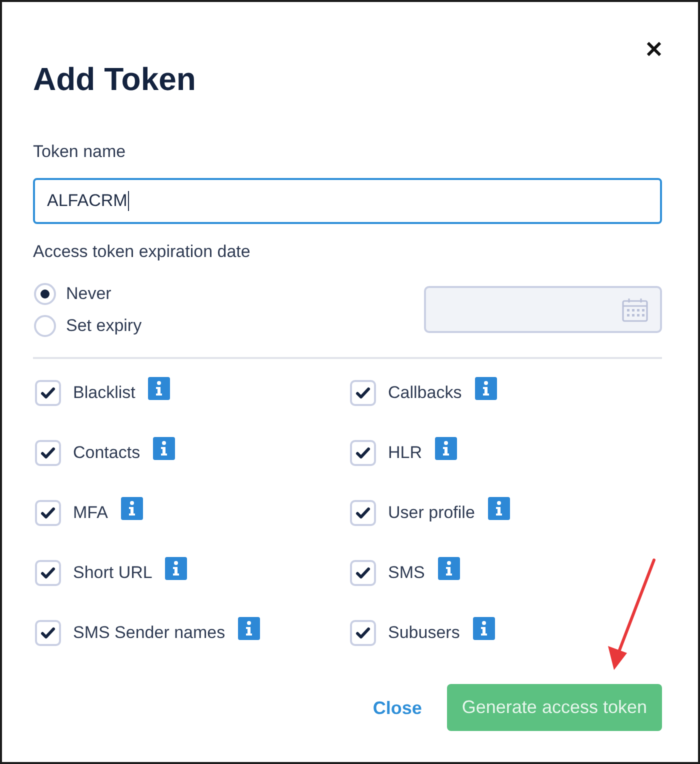 The height and width of the screenshot is (764, 700). What do you see at coordinates (80, 152) in the screenshot?
I see `field-label: Token name` at bounding box center [80, 152].